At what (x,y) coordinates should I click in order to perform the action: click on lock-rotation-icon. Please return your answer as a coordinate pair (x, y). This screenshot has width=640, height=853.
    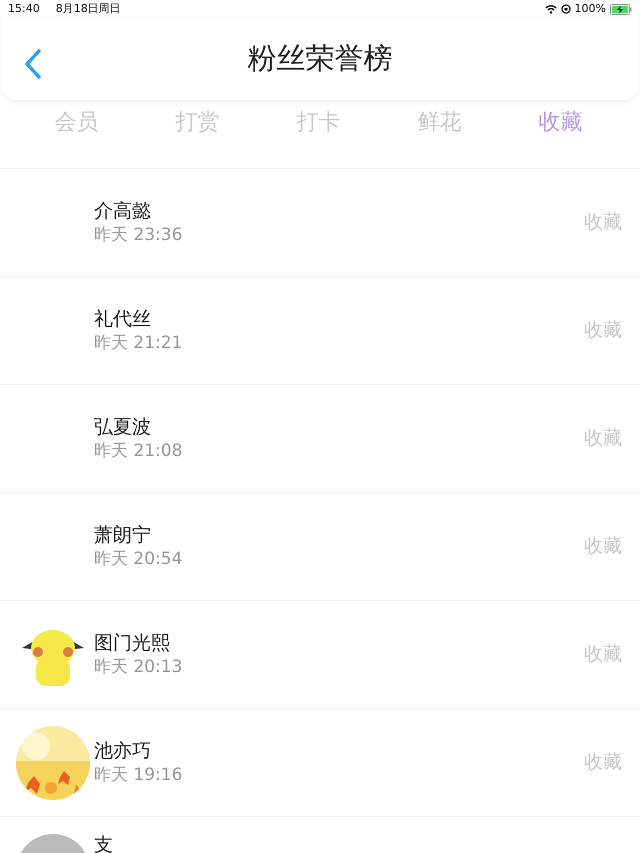
    Looking at the image, I should click on (565, 9).